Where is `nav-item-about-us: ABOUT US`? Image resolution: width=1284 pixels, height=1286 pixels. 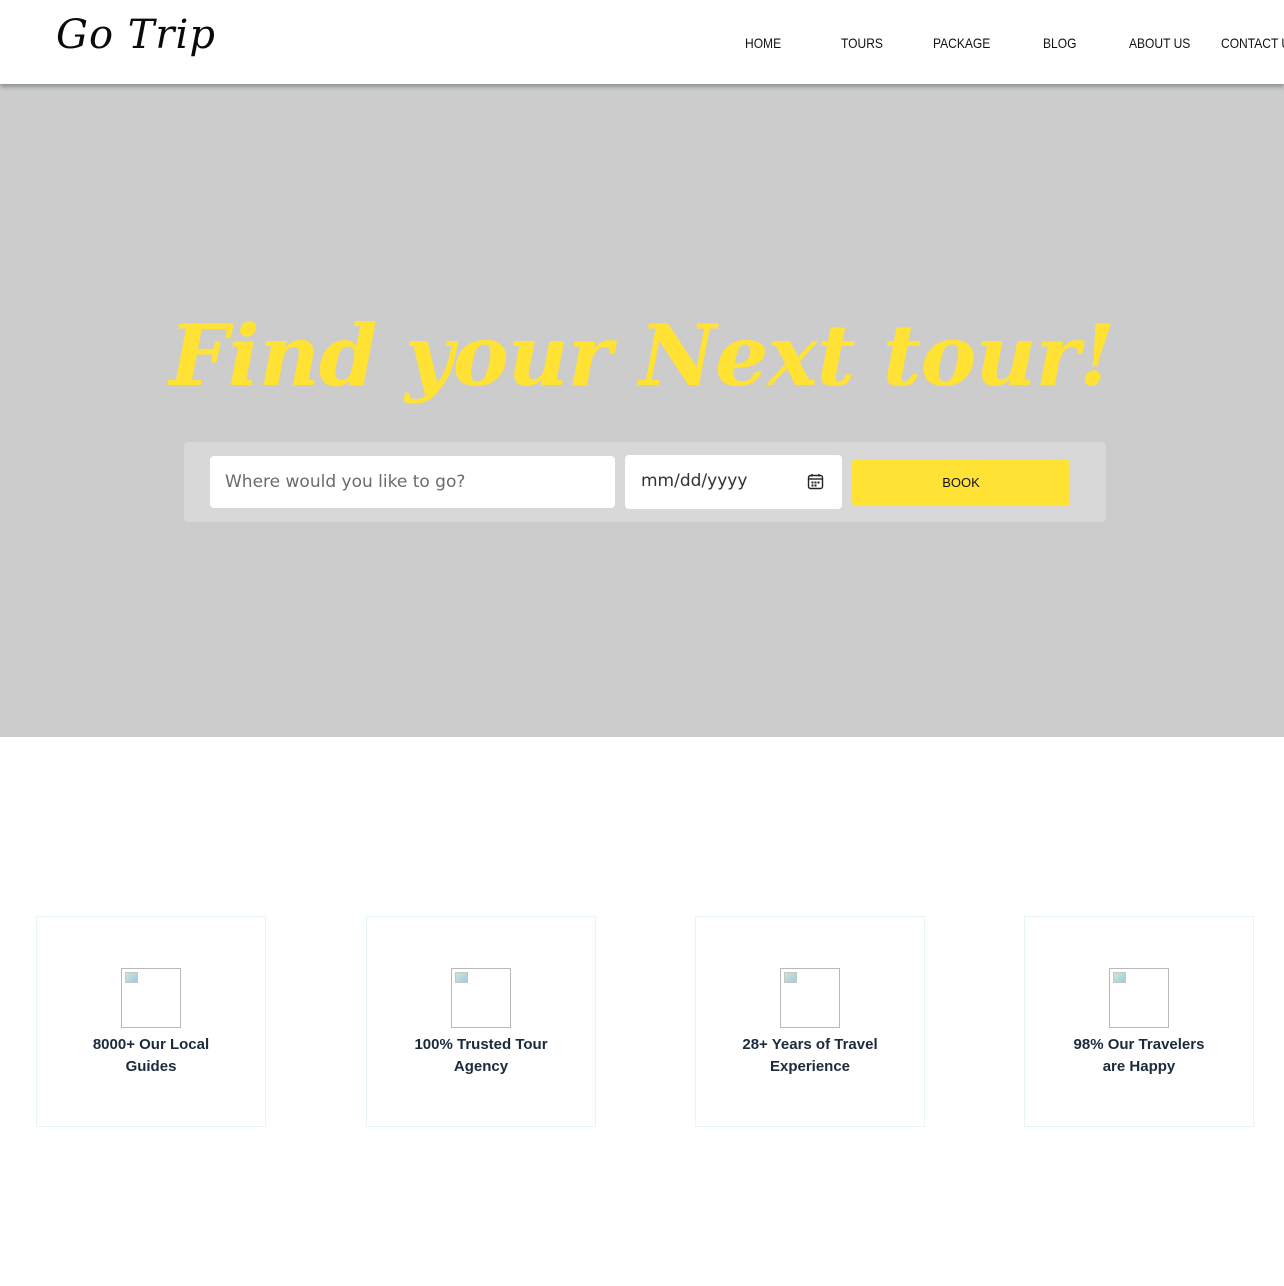
nav-item-about-us: ABOUT US is located at coordinates (1159, 43).